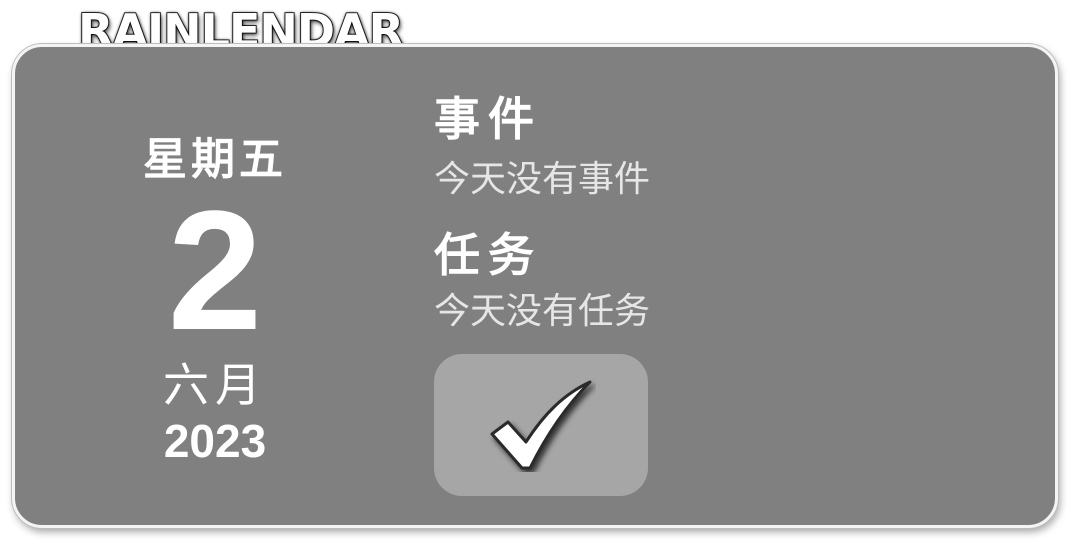  Describe the element at coordinates (542, 179) in the screenshot. I see `events-empty-text: 今天没有事件` at that location.